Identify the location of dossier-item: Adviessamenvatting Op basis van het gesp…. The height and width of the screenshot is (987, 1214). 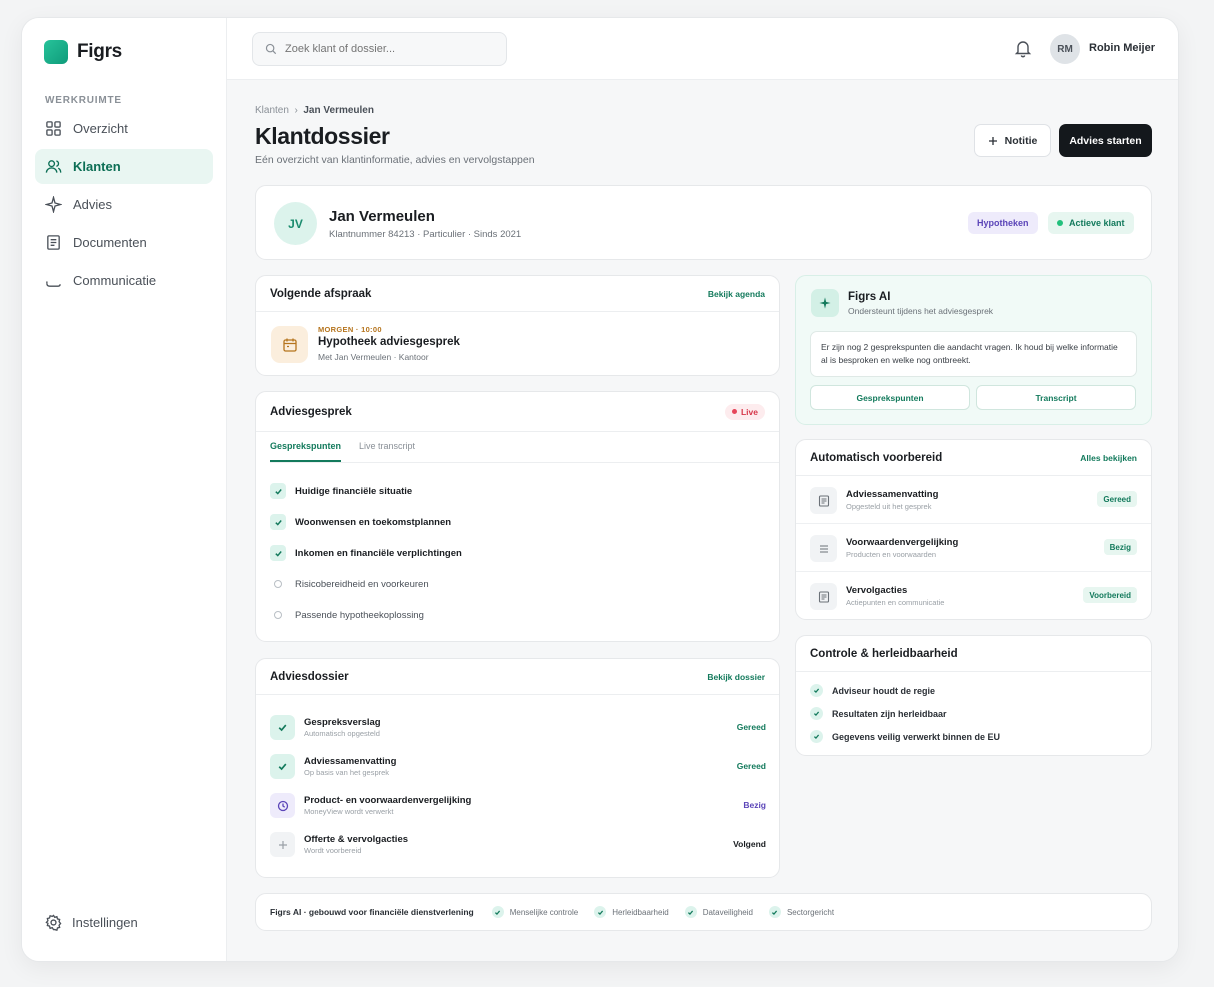
(518, 767).